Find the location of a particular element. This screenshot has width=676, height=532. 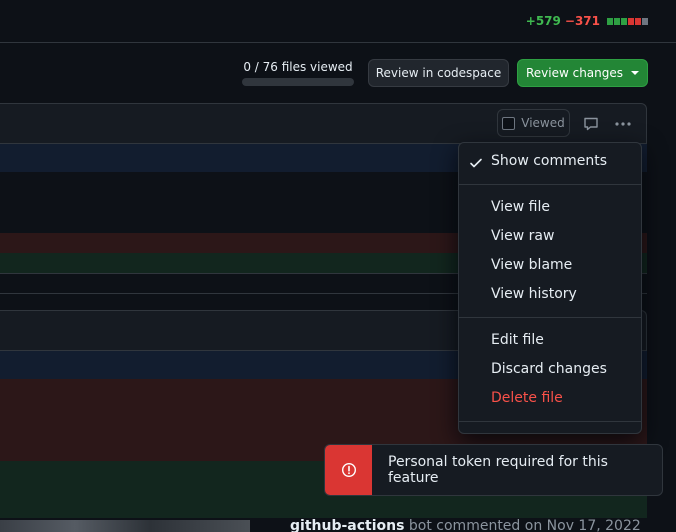

menu-item-view-raw: View raw is located at coordinates (522, 236).